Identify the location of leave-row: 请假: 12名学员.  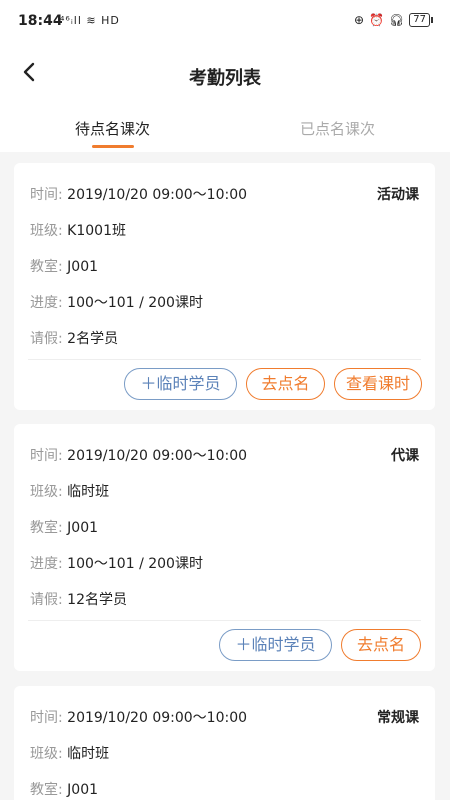
(78, 599).